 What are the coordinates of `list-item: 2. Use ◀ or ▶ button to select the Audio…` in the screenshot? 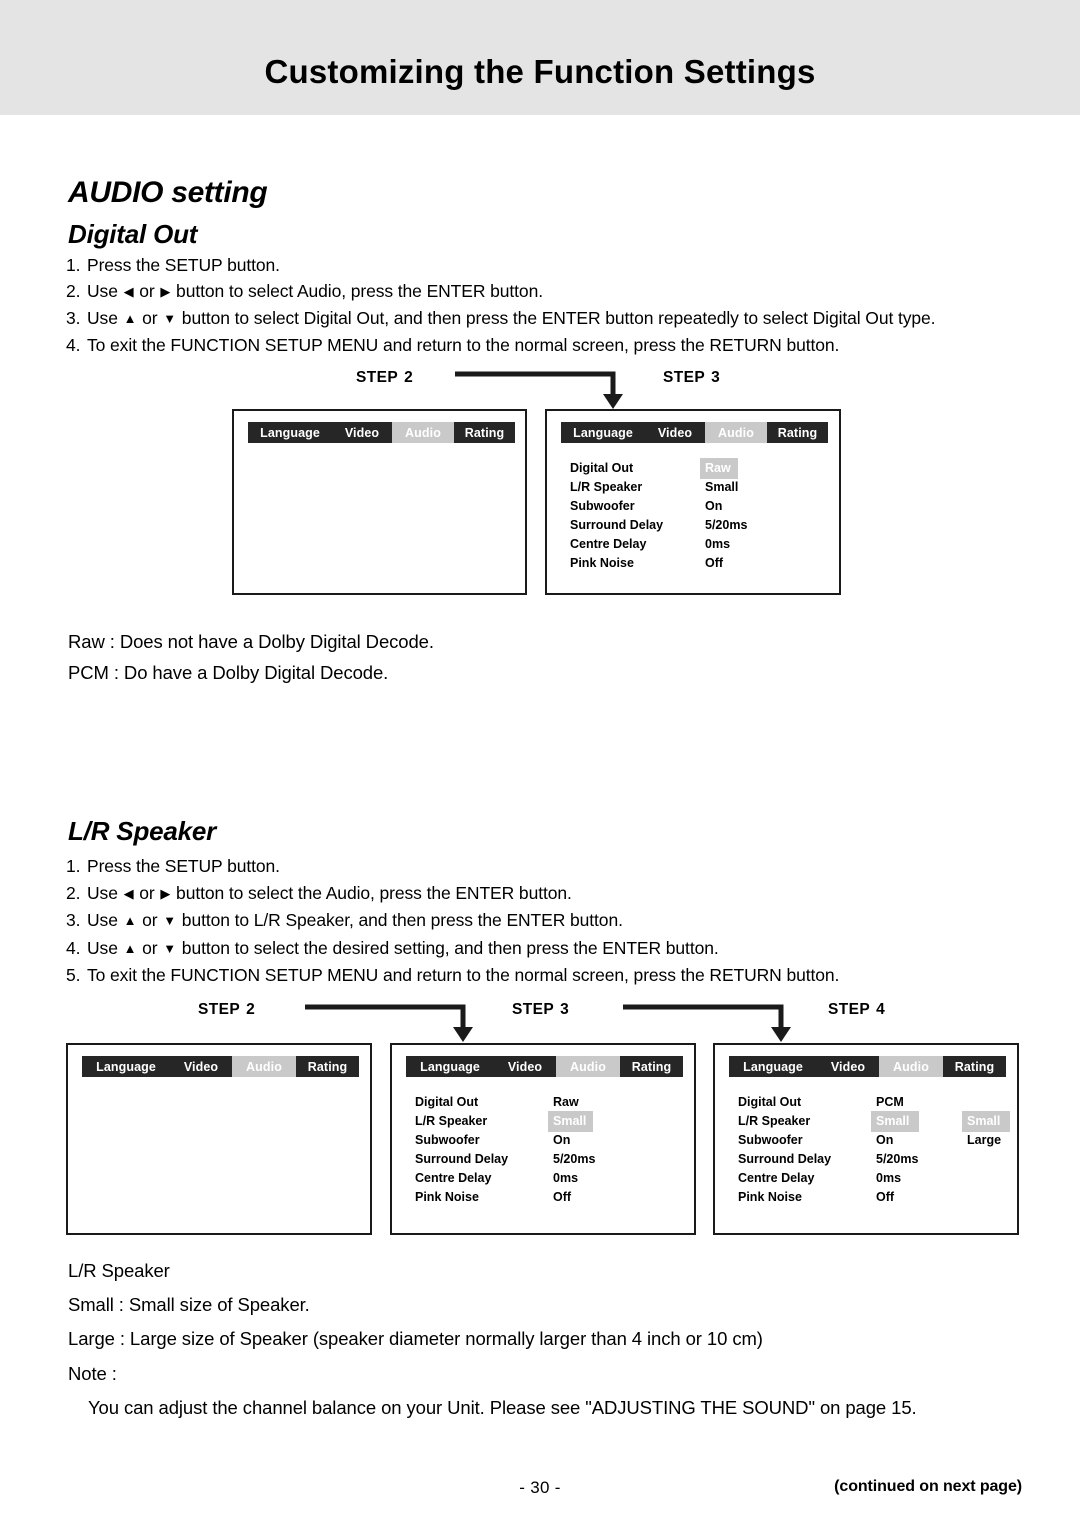 It's located at (452, 894).